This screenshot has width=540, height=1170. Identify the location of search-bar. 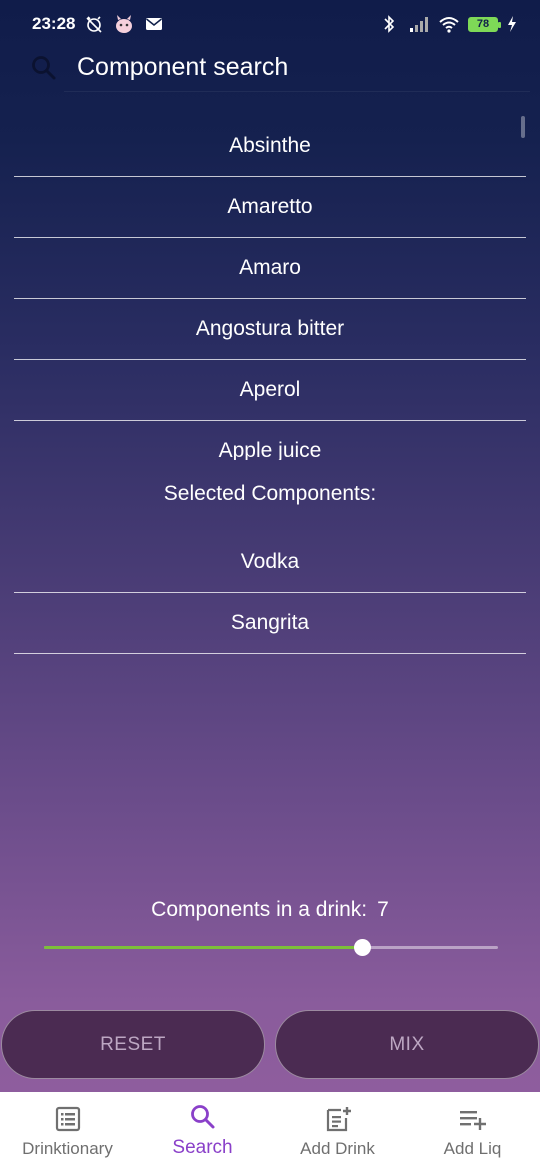
(270, 68).